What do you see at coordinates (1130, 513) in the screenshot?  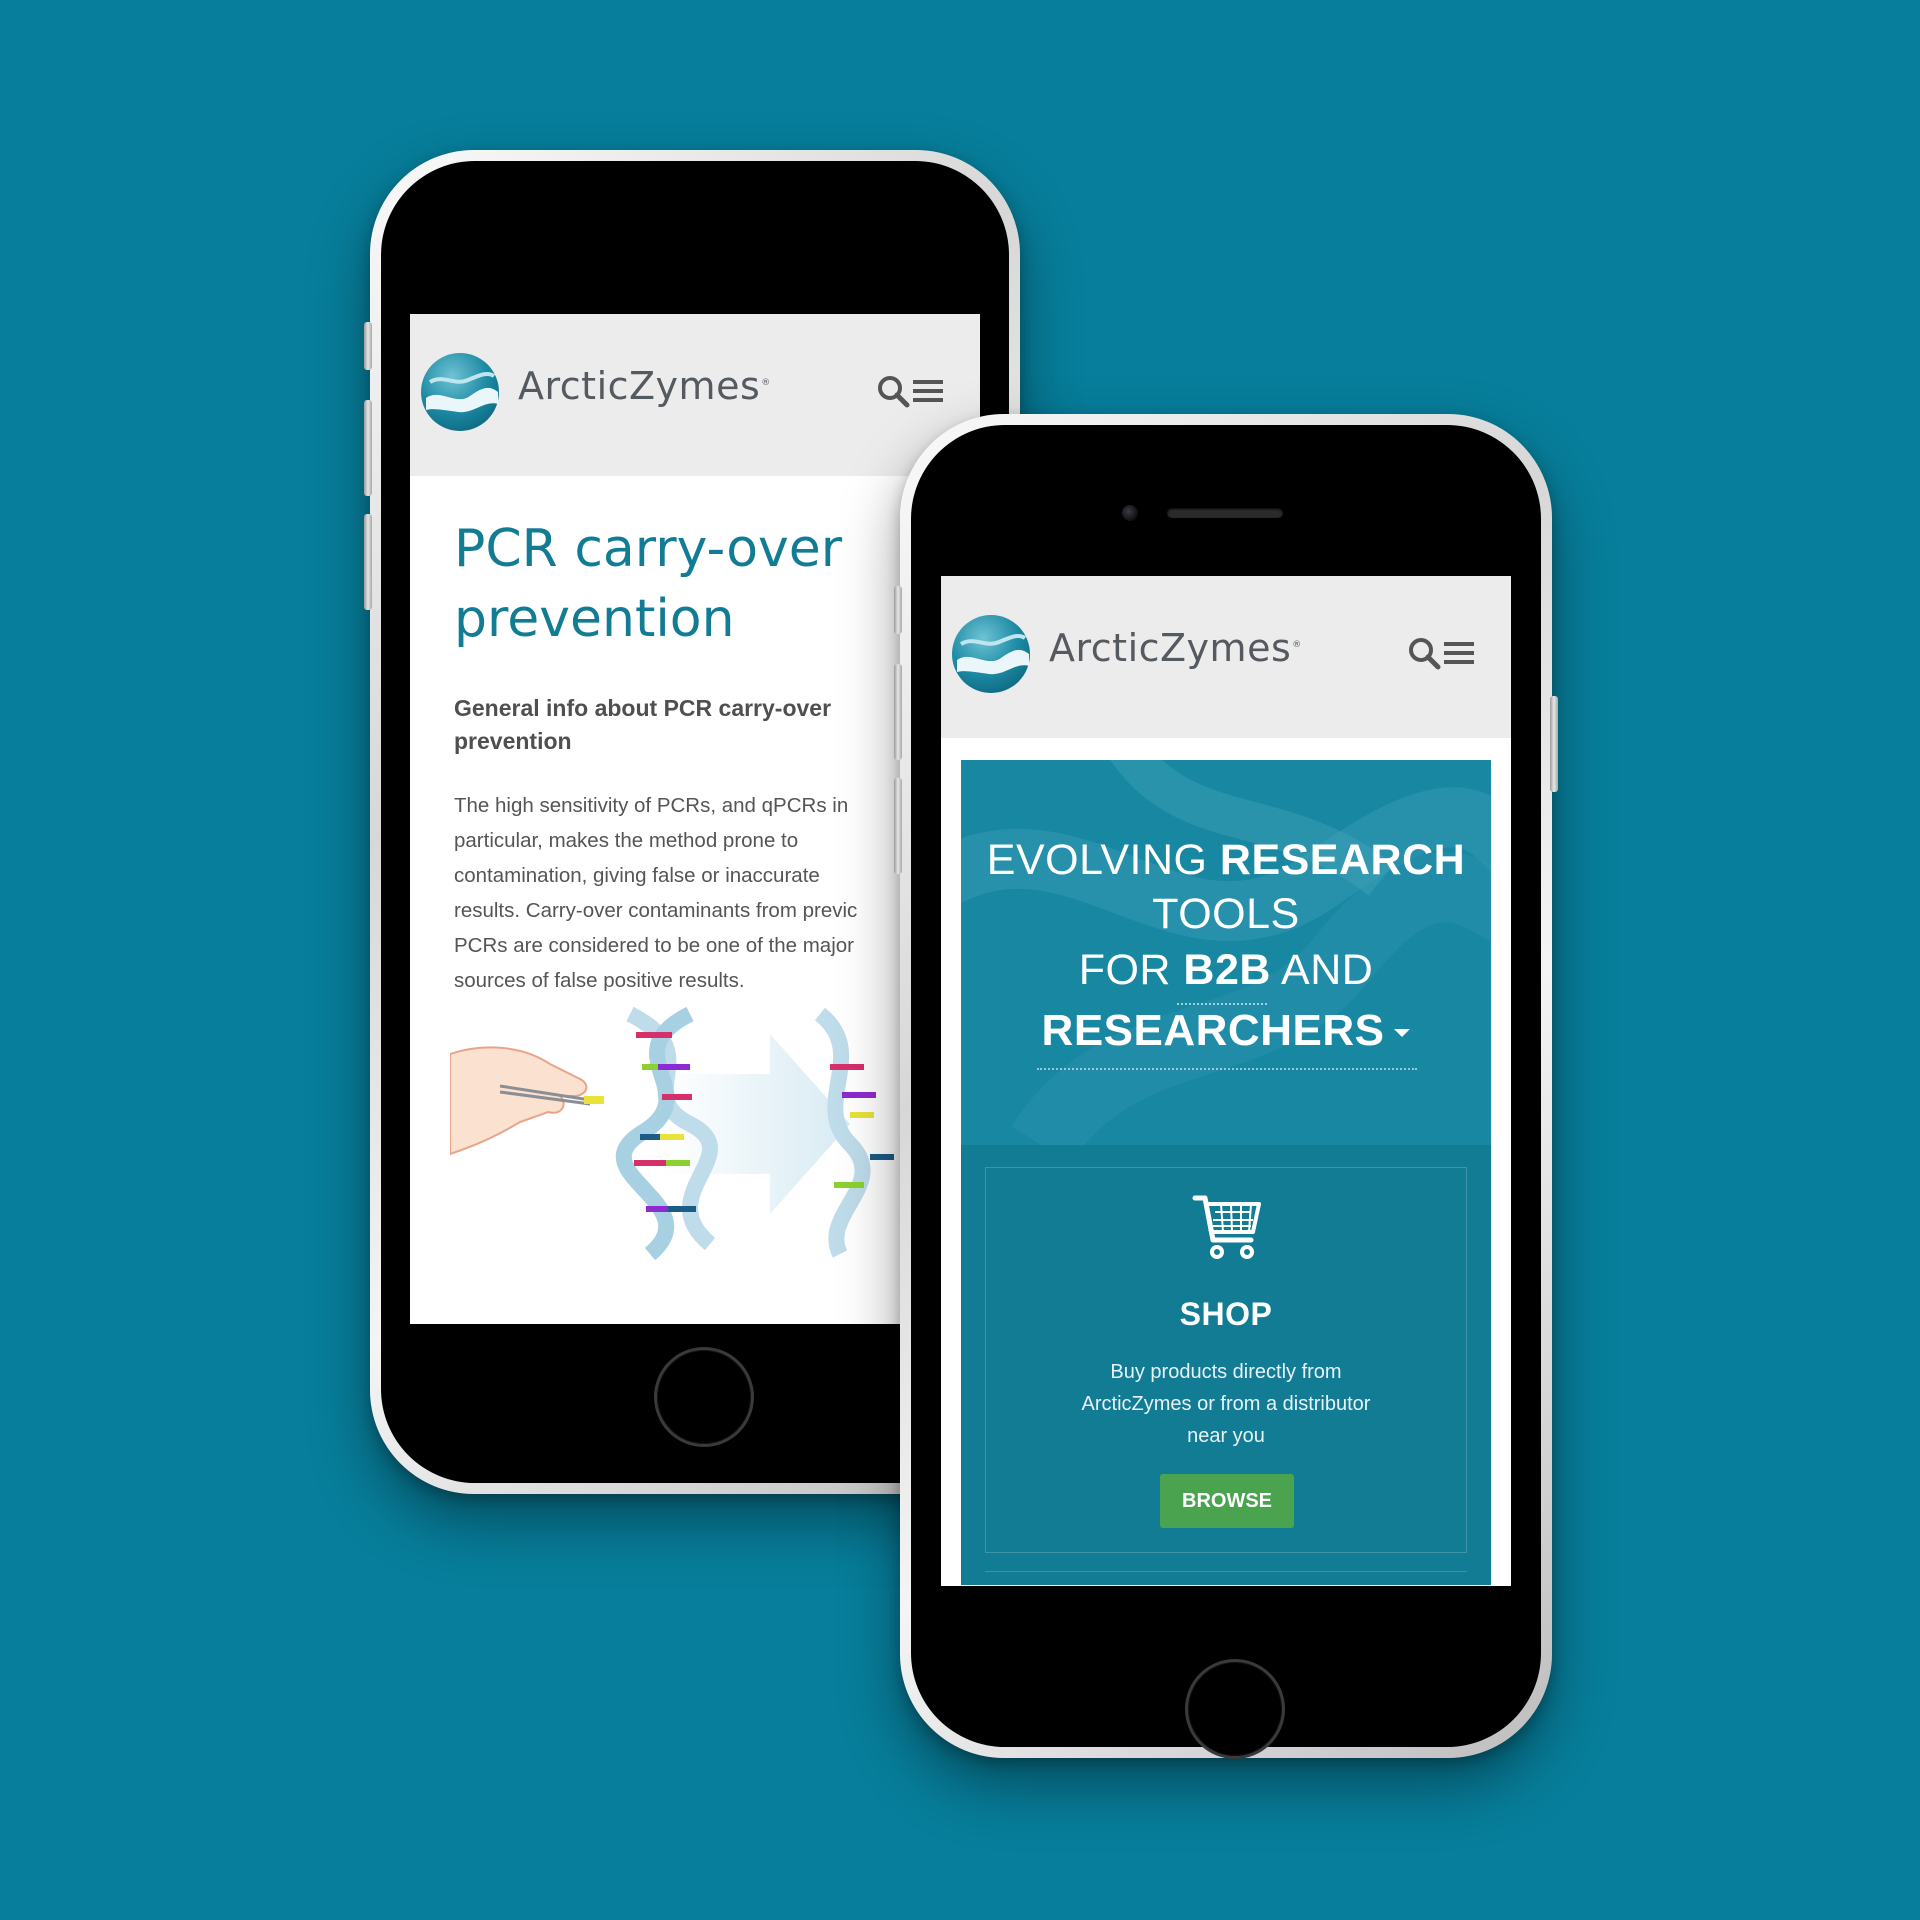 I see `front-camera` at bounding box center [1130, 513].